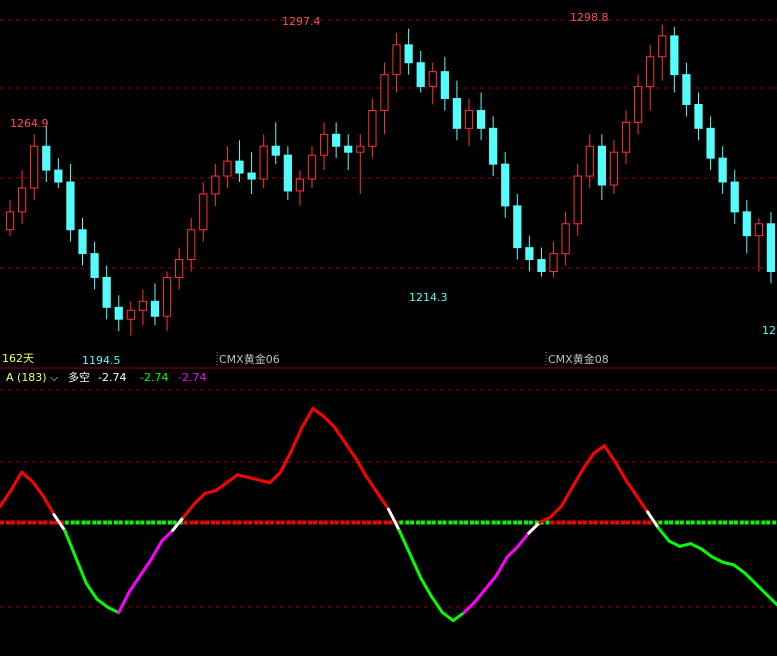 The height and width of the screenshot is (656, 777). What do you see at coordinates (26, 377) in the screenshot?
I see `indicator-name: A (183)` at bounding box center [26, 377].